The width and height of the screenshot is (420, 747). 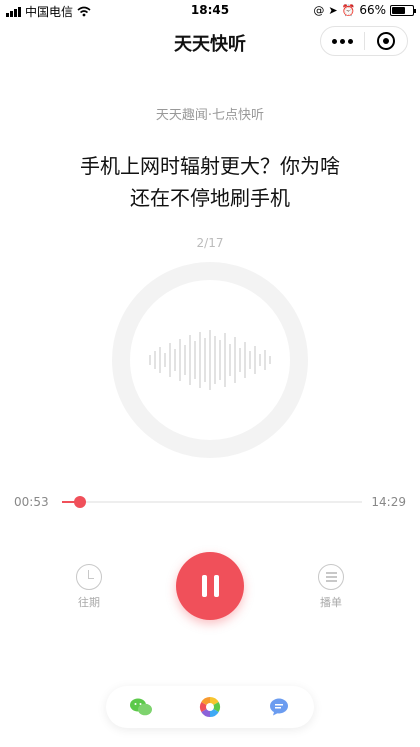 What do you see at coordinates (210, 586) in the screenshot?
I see `play-pause-button` at bounding box center [210, 586].